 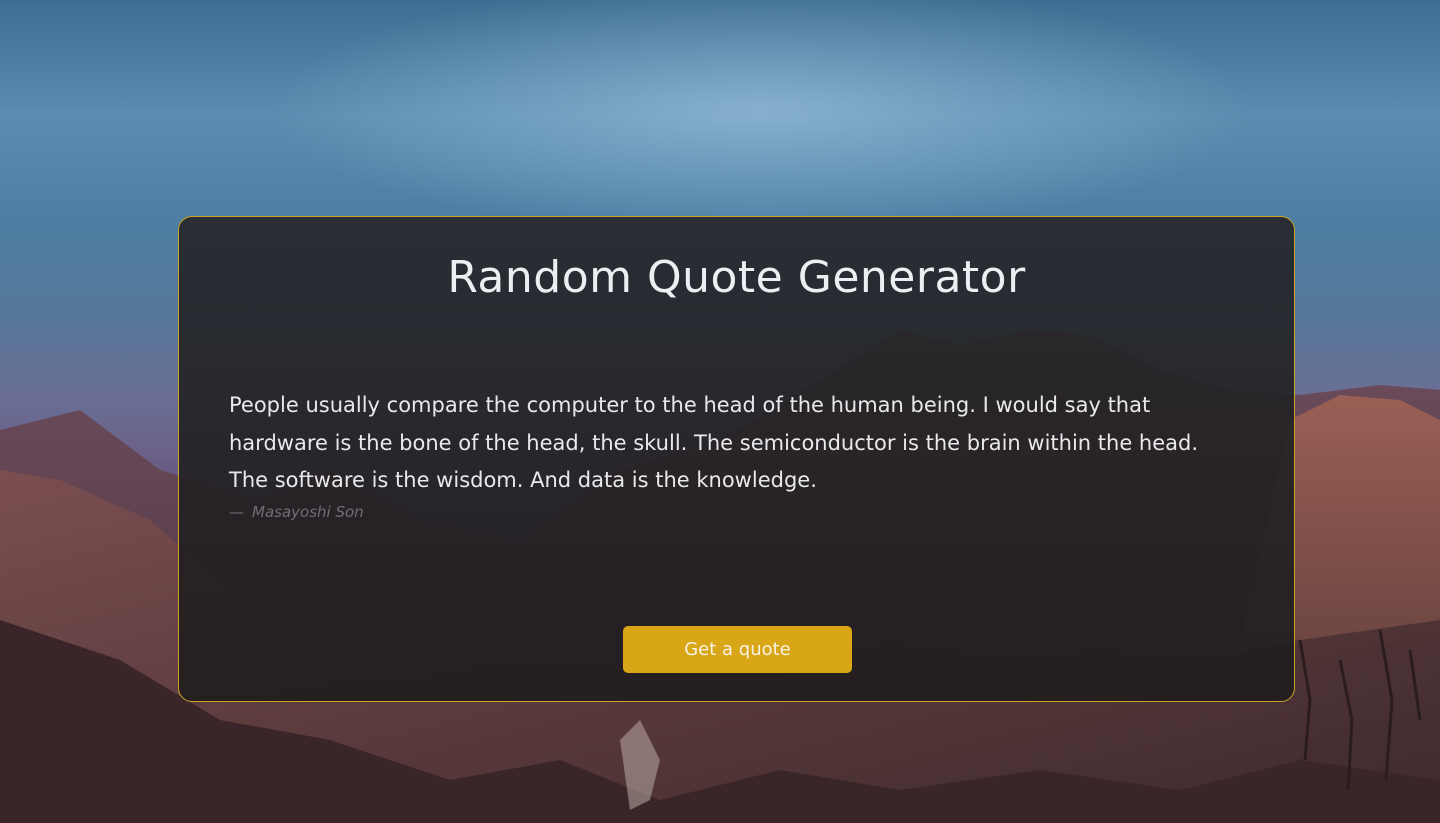 I want to click on page-title: Random Quote Generator, so click(x=736, y=277).